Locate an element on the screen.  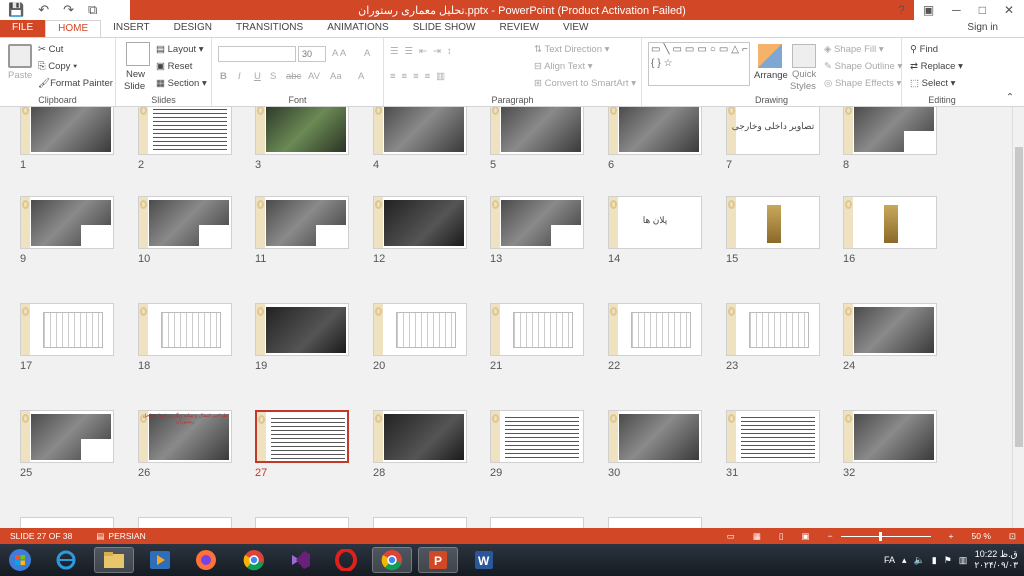
media-player-icon is located at coordinates (160, 560).